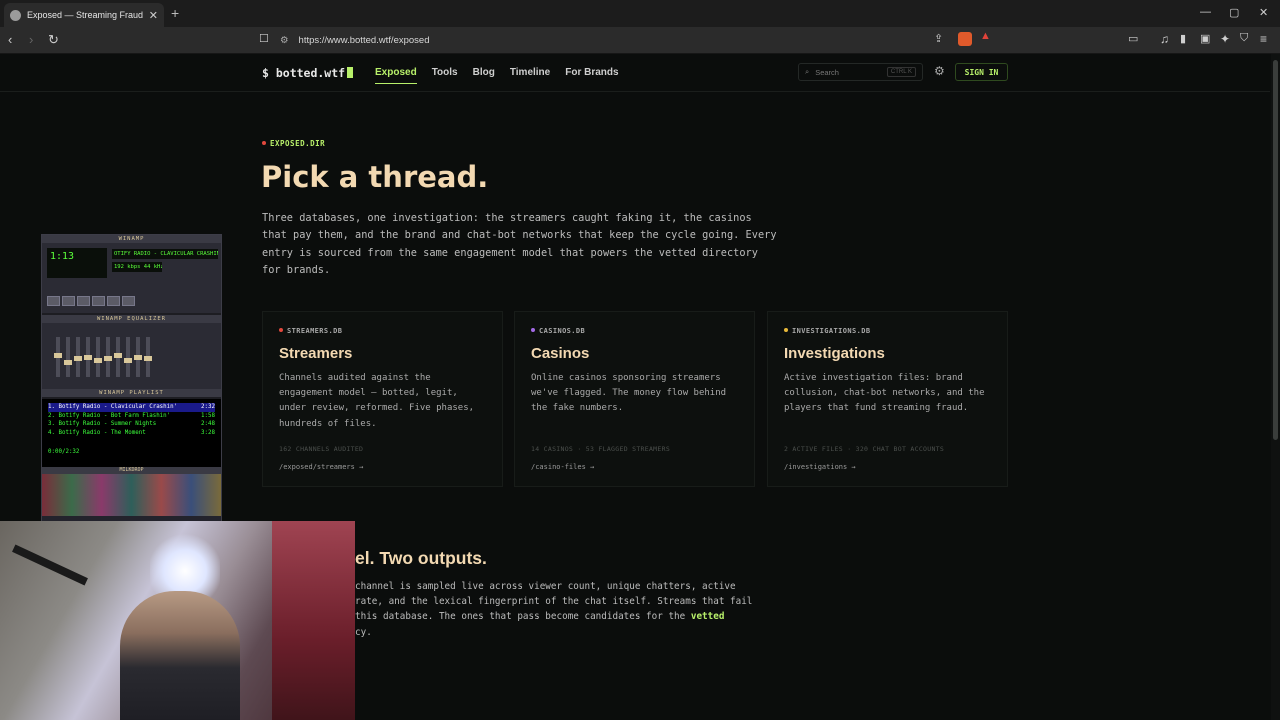 The height and width of the screenshot is (720, 1280). What do you see at coordinates (396, 75) in the screenshot?
I see `nav-exposed: Exposed` at bounding box center [396, 75].